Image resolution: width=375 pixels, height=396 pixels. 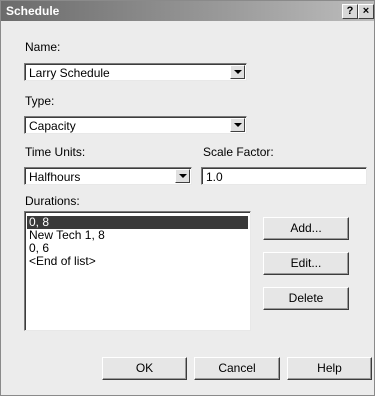 What do you see at coordinates (52, 201) in the screenshot?
I see `durations-label: Durations:` at bounding box center [52, 201].